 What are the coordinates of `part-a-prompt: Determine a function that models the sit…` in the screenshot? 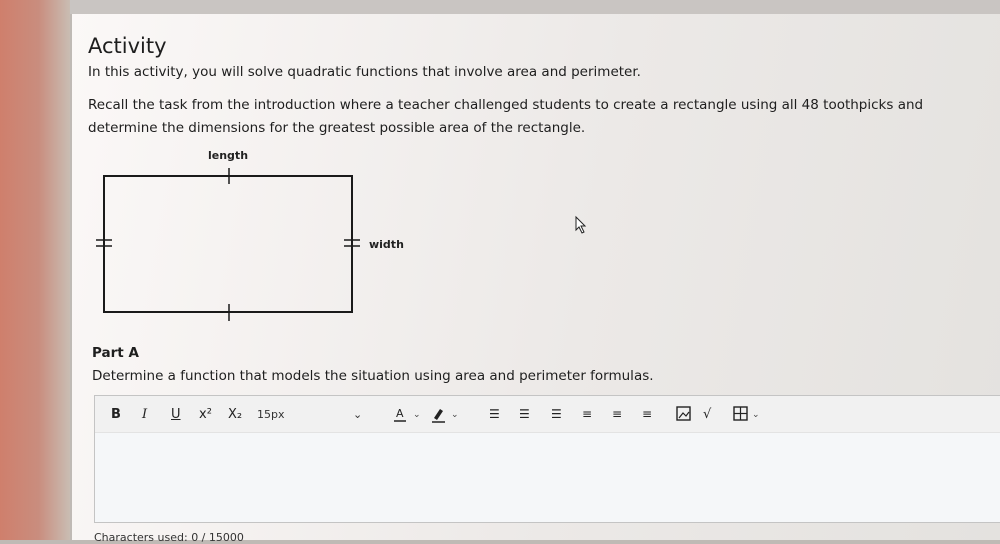 It's located at (373, 376).